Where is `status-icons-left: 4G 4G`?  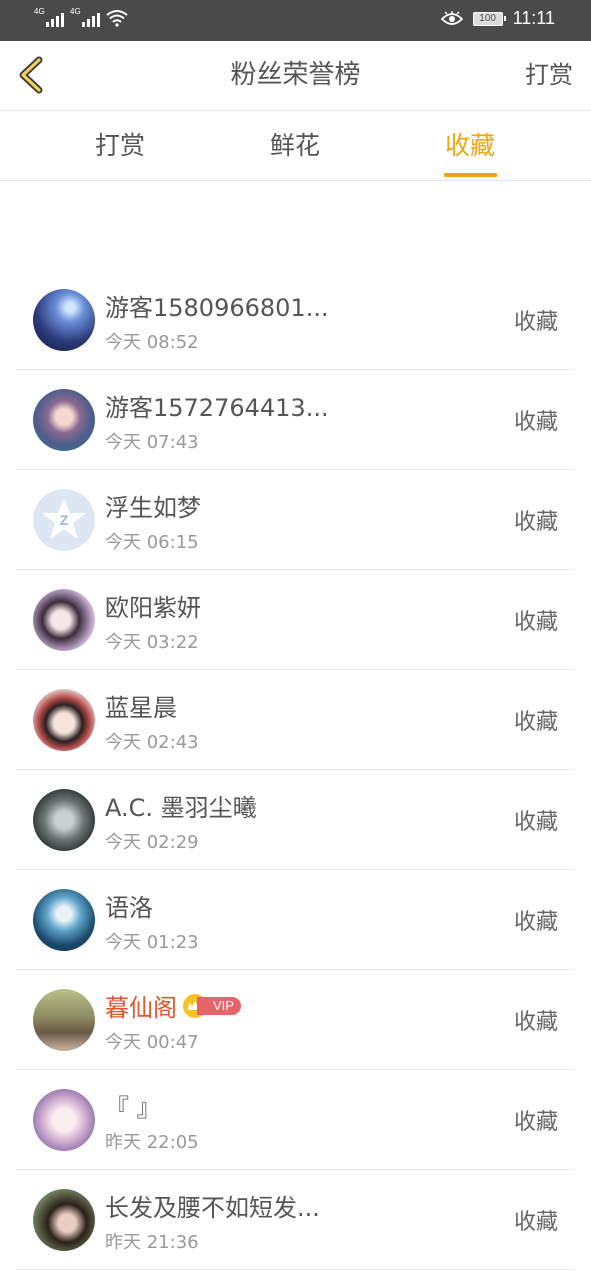
status-icons-left: 4G 4G is located at coordinates (81, 17).